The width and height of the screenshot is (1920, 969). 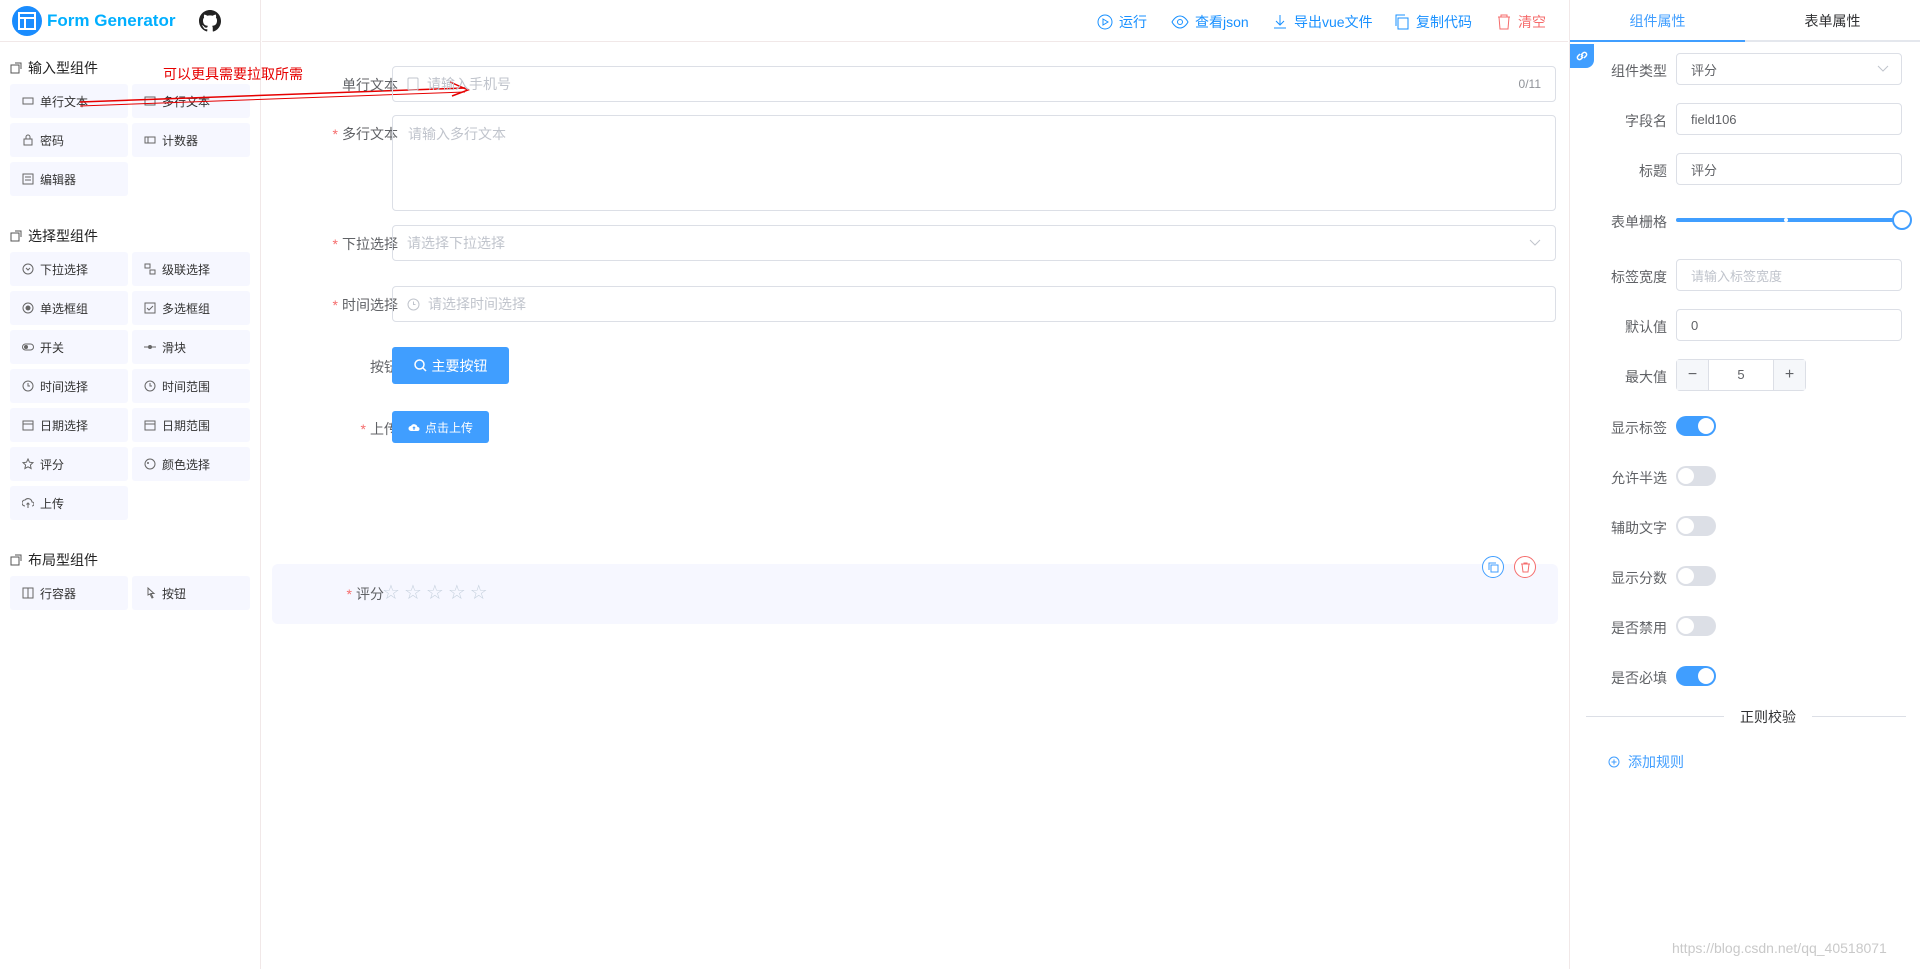 I want to click on prop-switch-row: 是否禁用, so click(x=1745, y=626).